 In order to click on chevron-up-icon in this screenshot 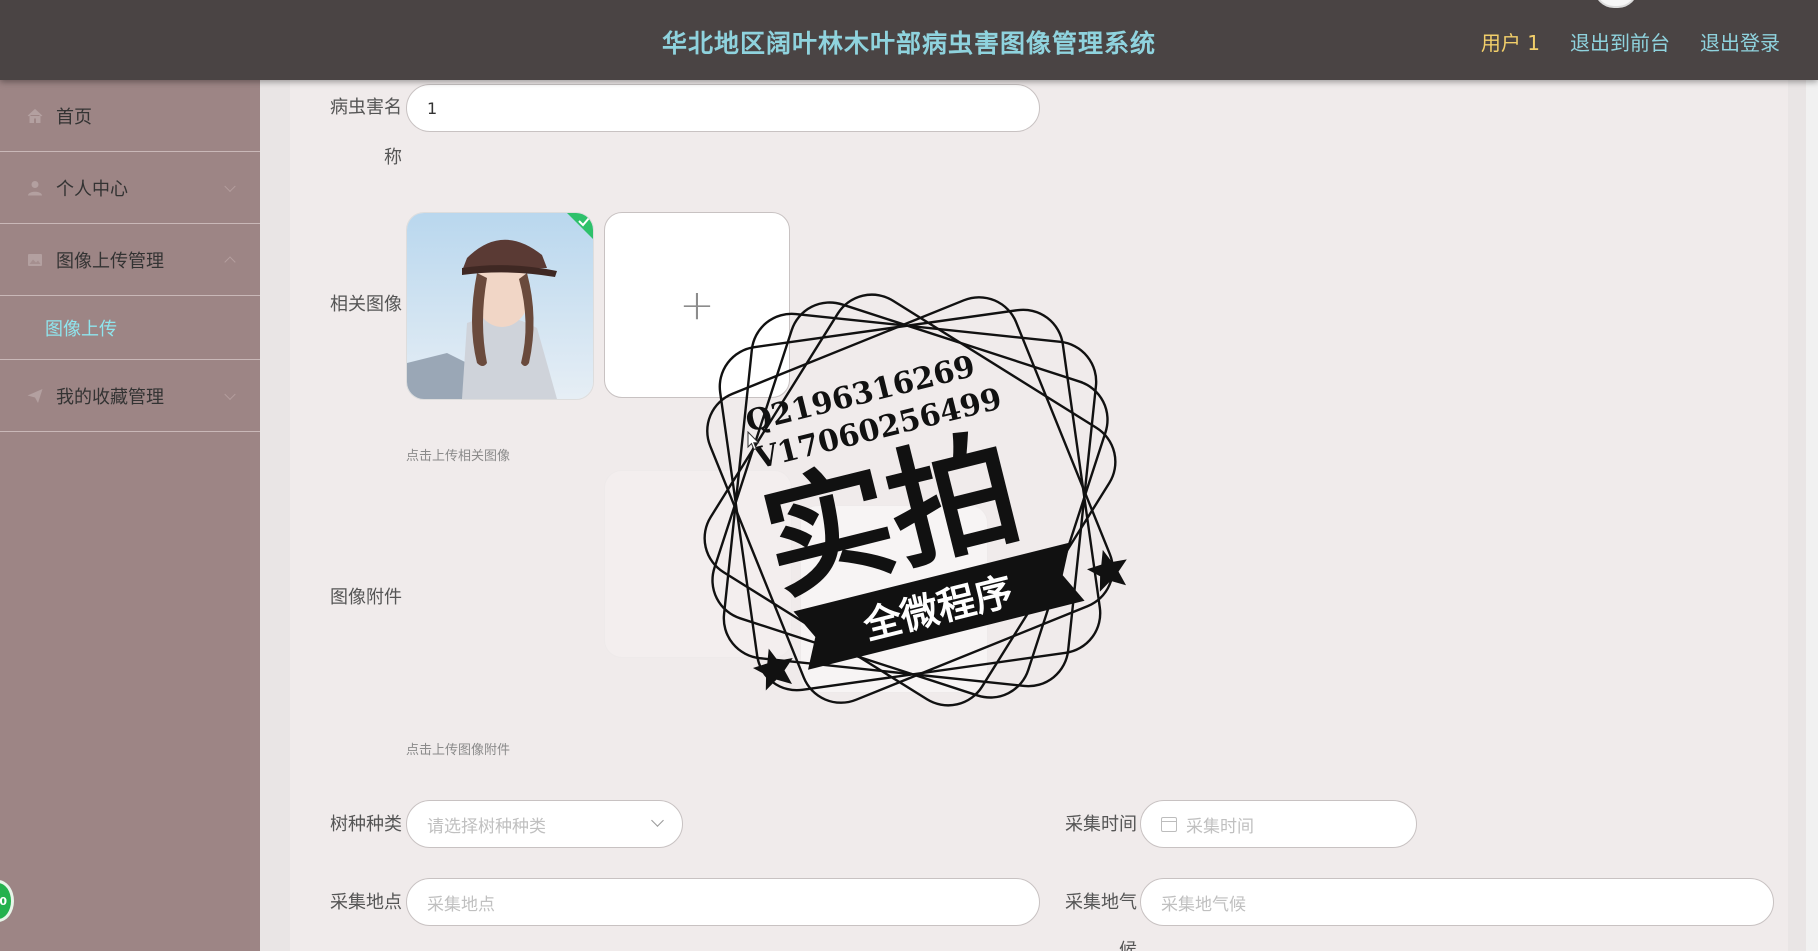, I will do `click(230, 261)`.